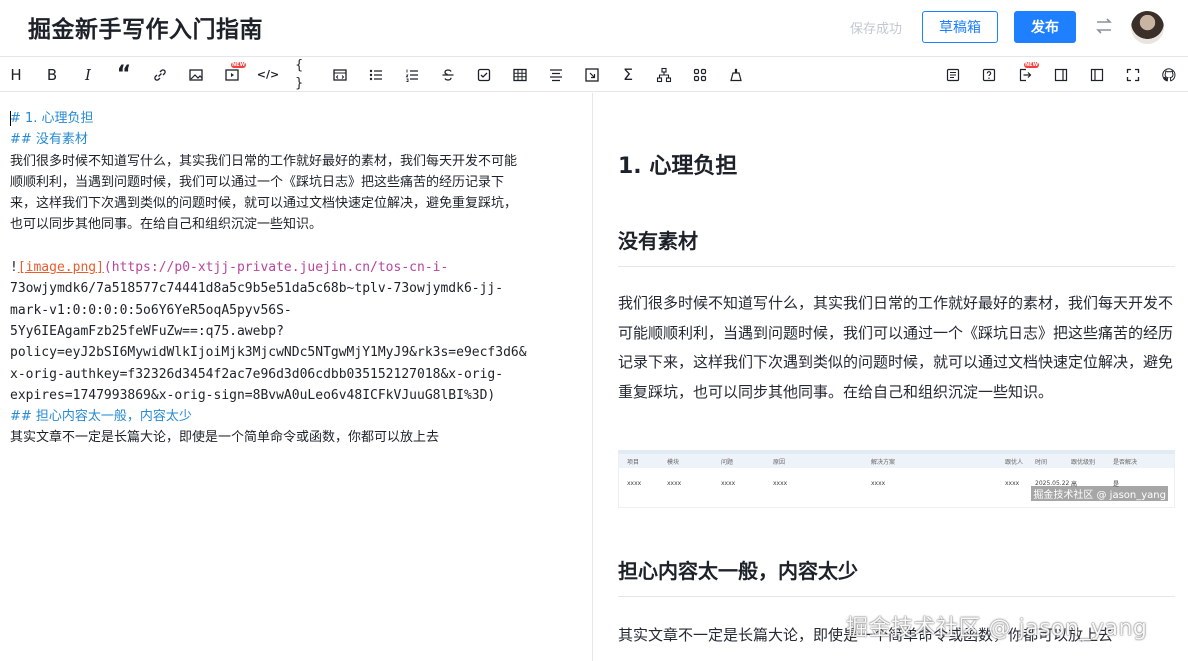 The width and height of the screenshot is (1188, 661). What do you see at coordinates (520, 75) in the screenshot?
I see `table-icon` at bounding box center [520, 75].